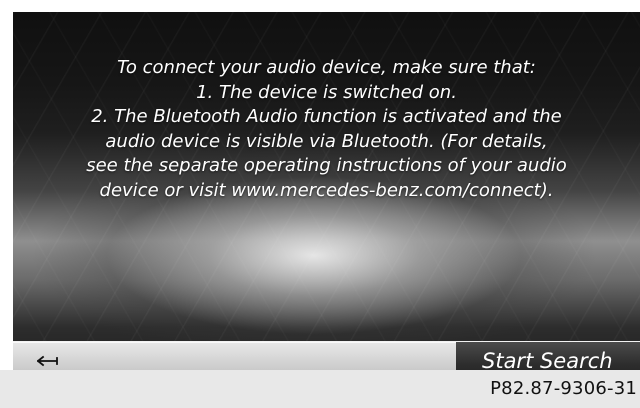 Image resolution: width=640 pixels, height=408 pixels. I want to click on start-search-button: Start Search, so click(548, 356).